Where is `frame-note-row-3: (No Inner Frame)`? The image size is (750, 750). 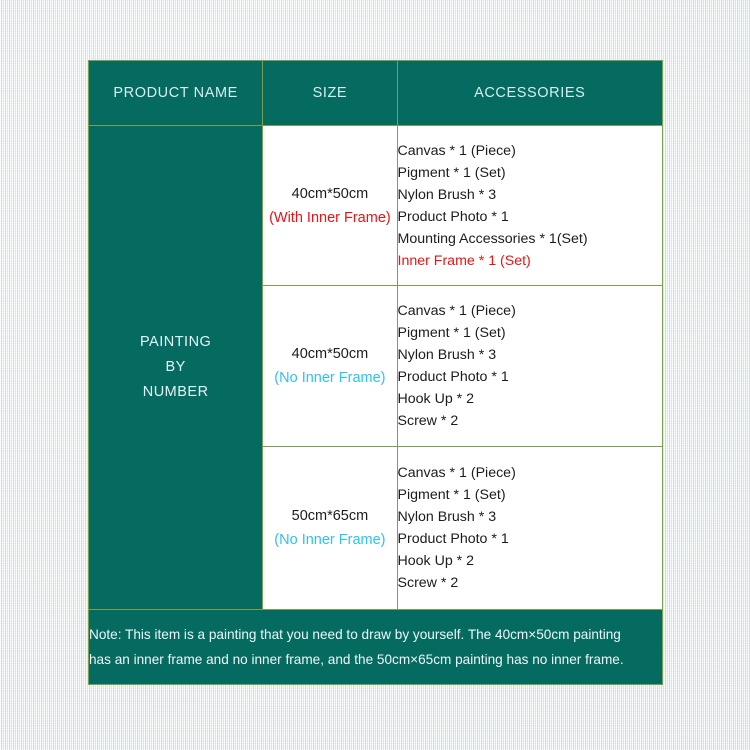 frame-note-row-3: (No Inner Frame) is located at coordinates (330, 540).